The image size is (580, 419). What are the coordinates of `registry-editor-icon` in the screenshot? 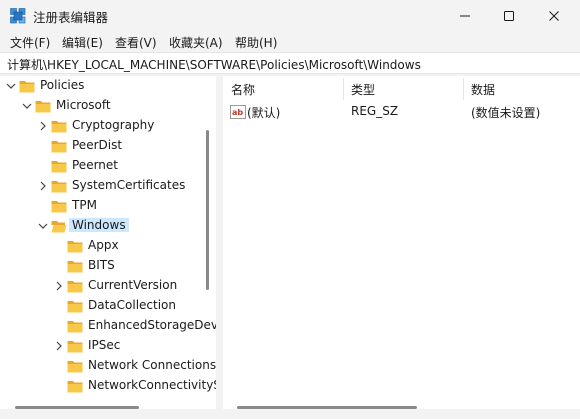 It's located at (18, 16).